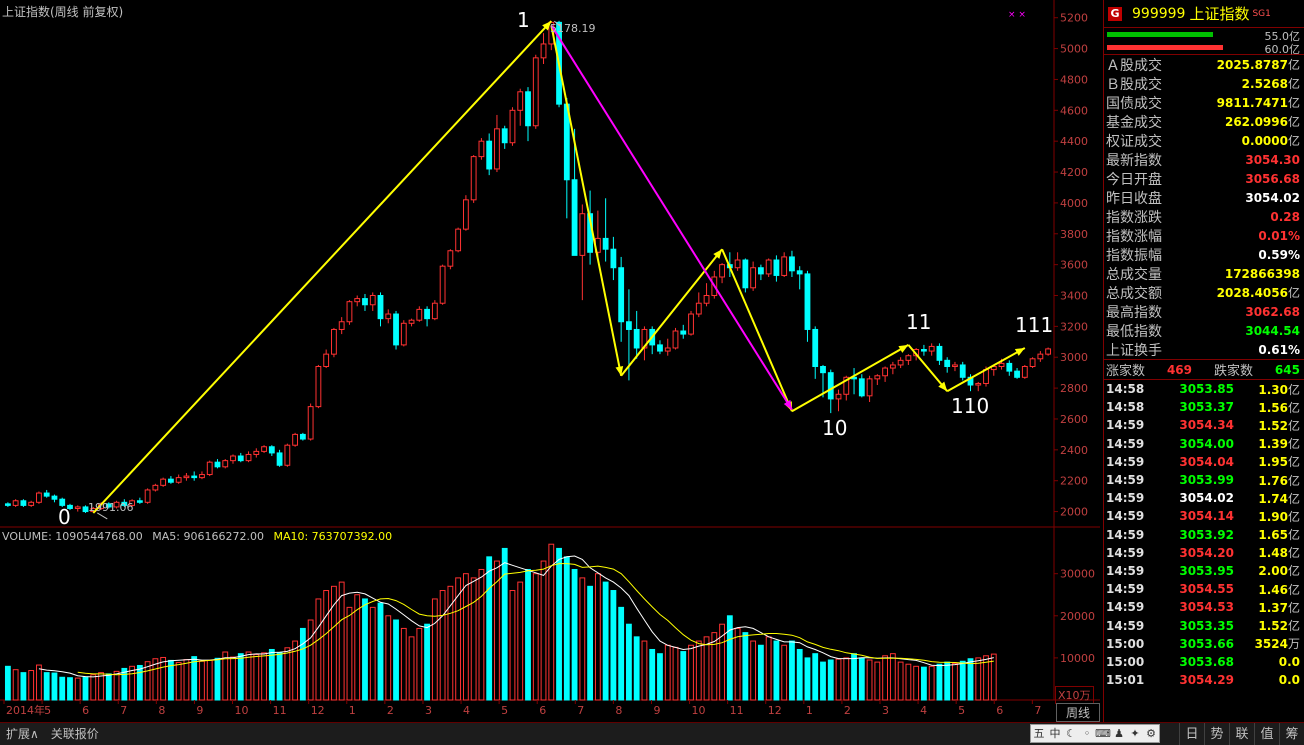  Describe the element at coordinates (1017, 15) in the screenshot. I see `close-markers-icon: × ×` at that location.